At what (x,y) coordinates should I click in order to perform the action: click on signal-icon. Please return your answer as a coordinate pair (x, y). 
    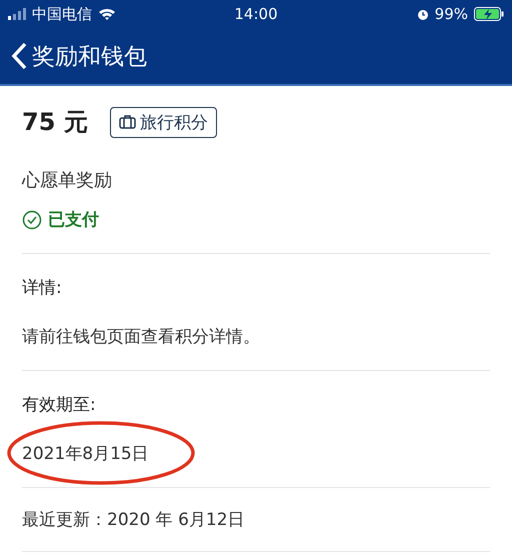
    Looking at the image, I should click on (17, 14).